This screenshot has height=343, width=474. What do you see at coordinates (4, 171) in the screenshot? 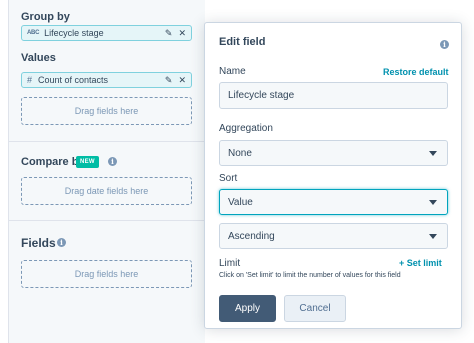
I see `left-edge-strip` at bounding box center [4, 171].